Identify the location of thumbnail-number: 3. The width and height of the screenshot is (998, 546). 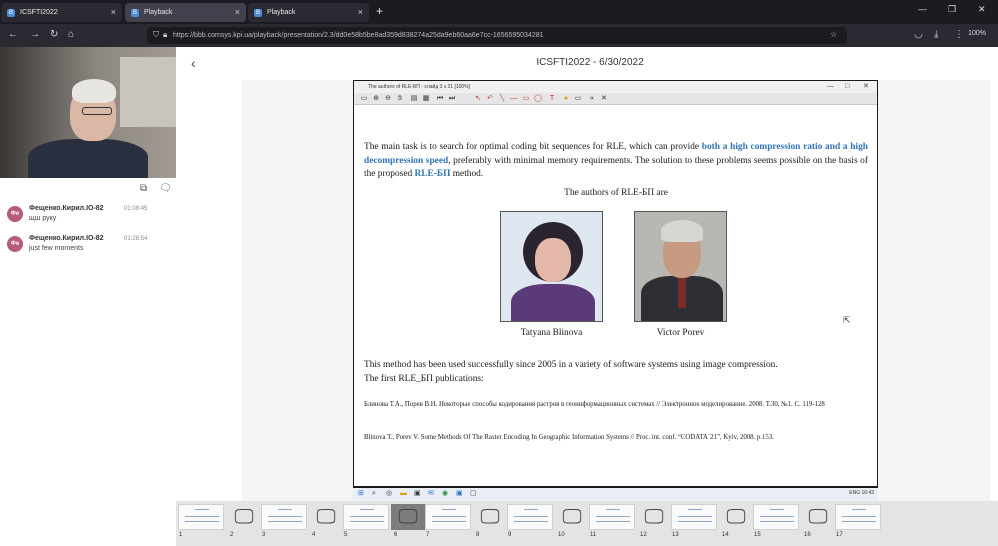
(264, 535).